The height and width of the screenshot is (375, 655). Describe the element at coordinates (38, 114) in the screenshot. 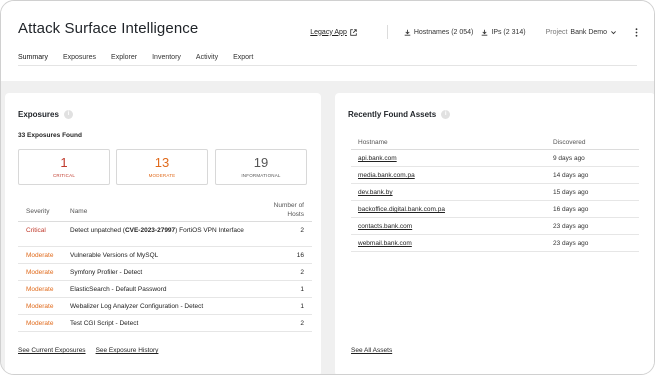

I see `exposures-title-text: Exposures` at that location.